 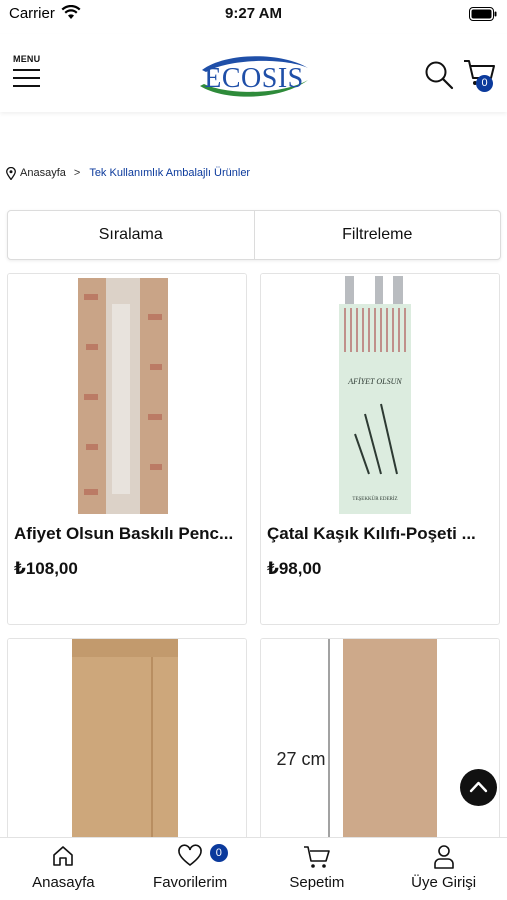 What do you see at coordinates (316, 857) in the screenshot?
I see `cart-icon` at bounding box center [316, 857].